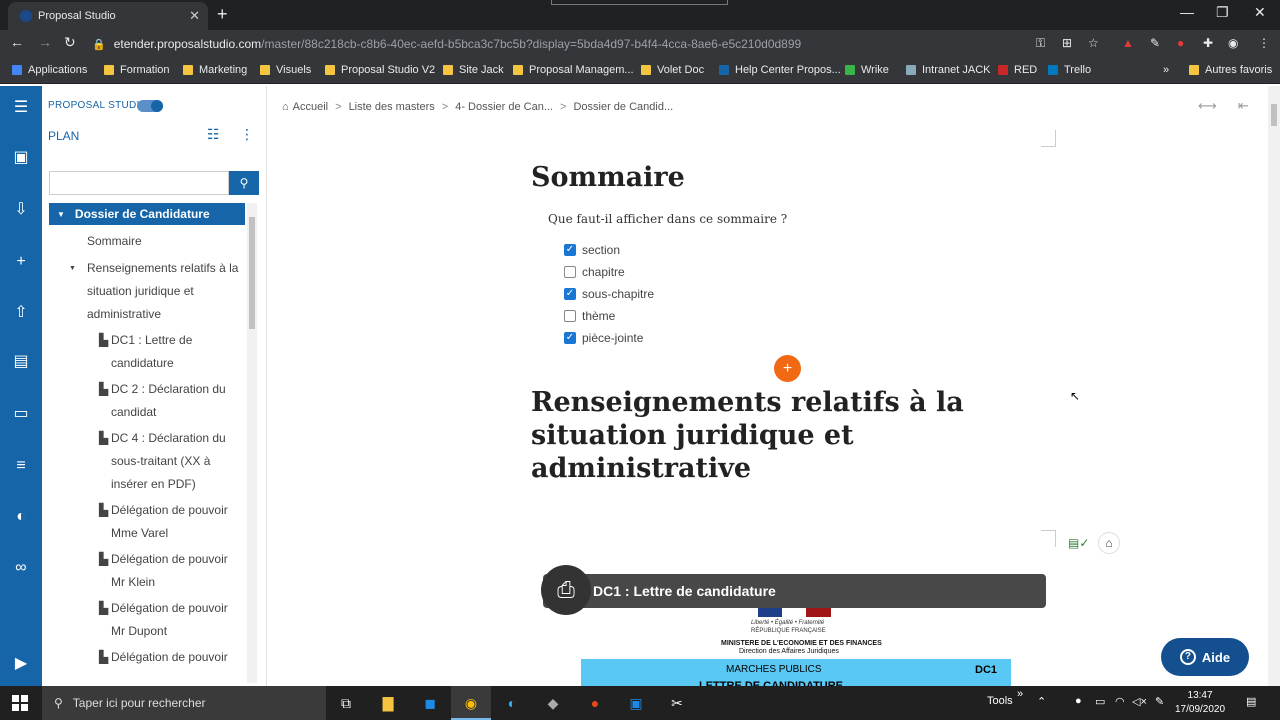  What do you see at coordinates (553, 703) in the screenshot?
I see `app-icon: ◆` at bounding box center [553, 703].